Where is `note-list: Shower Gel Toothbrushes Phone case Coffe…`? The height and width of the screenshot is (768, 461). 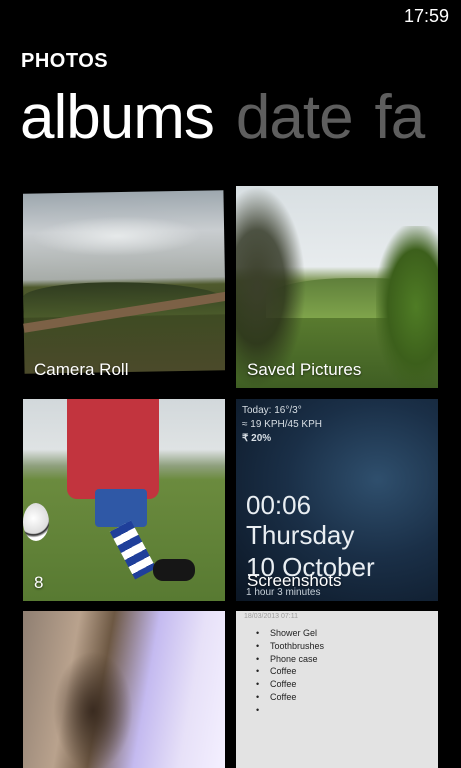 note-list: Shower Gel Toothbrushes Phone case Coffe… is located at coordinates (285, 672).